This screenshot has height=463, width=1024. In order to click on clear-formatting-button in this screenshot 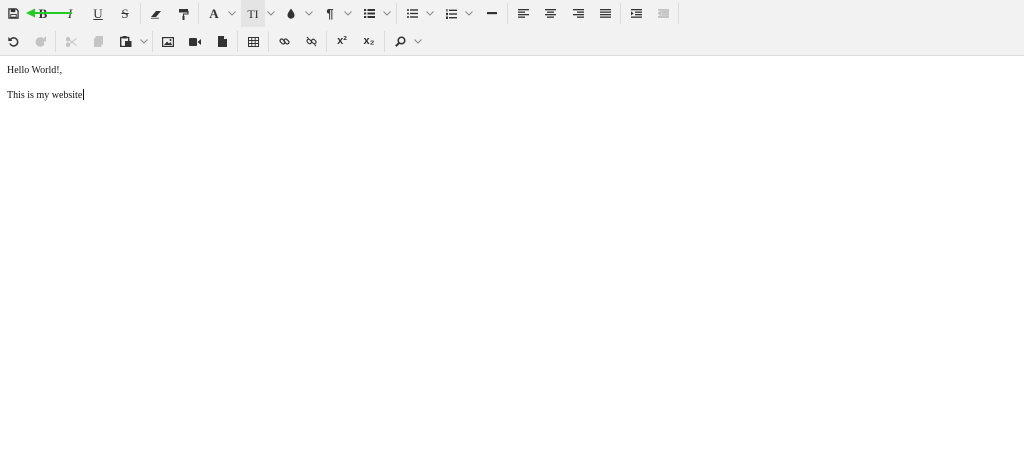, I will do `click(156, 13)`.